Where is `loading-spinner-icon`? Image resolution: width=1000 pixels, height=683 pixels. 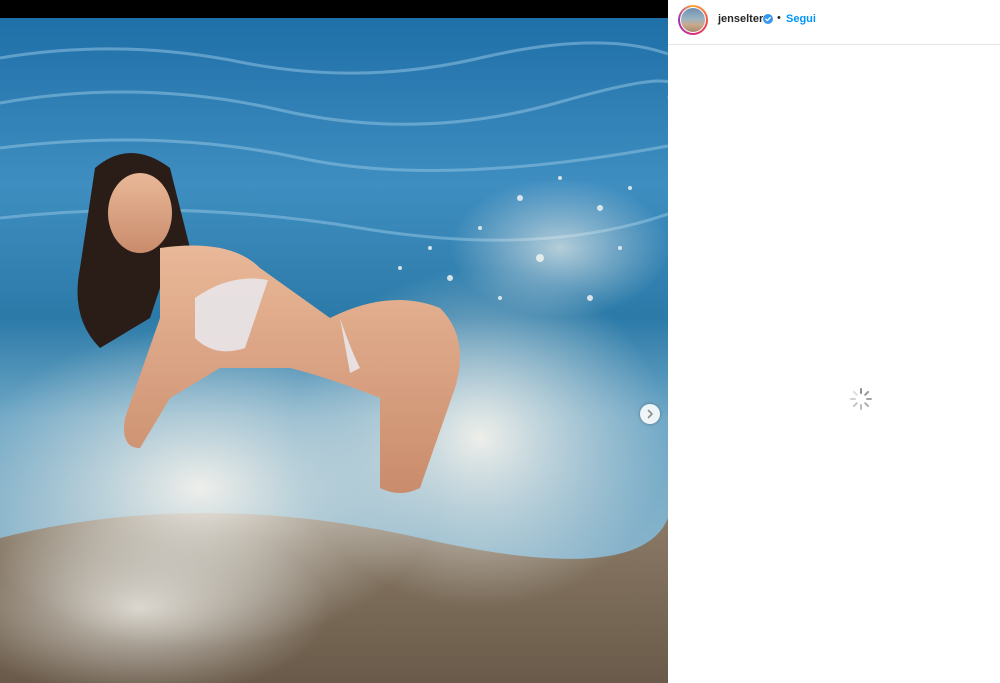 loading-spinner-icon is located at coordinates (861, 399).